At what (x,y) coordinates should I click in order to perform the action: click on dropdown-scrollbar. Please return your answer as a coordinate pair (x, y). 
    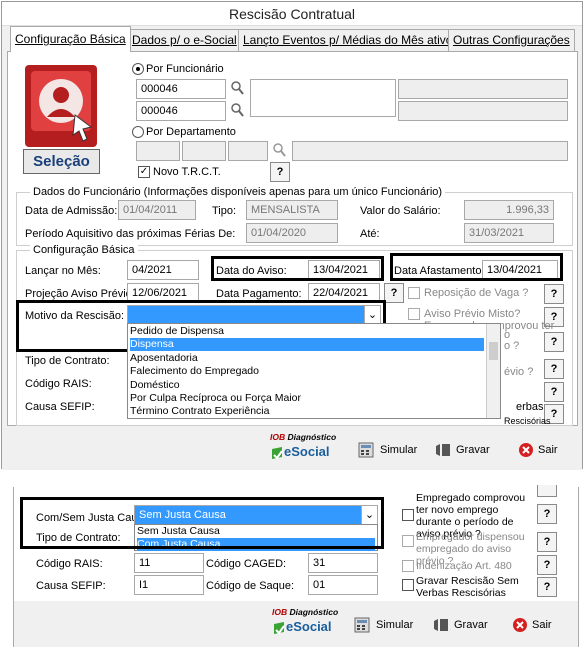
    Looking at the image, I should click on (493, 371).